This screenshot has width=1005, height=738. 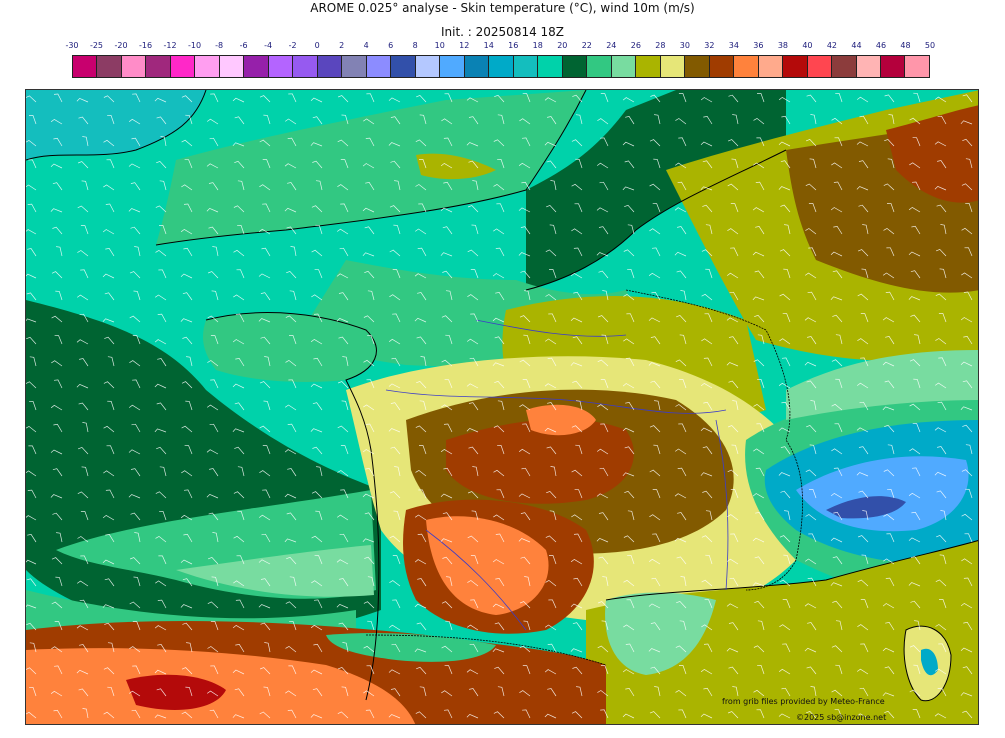 I want to click on colorbar-tick-label: 40, so click(x=807, y=45).